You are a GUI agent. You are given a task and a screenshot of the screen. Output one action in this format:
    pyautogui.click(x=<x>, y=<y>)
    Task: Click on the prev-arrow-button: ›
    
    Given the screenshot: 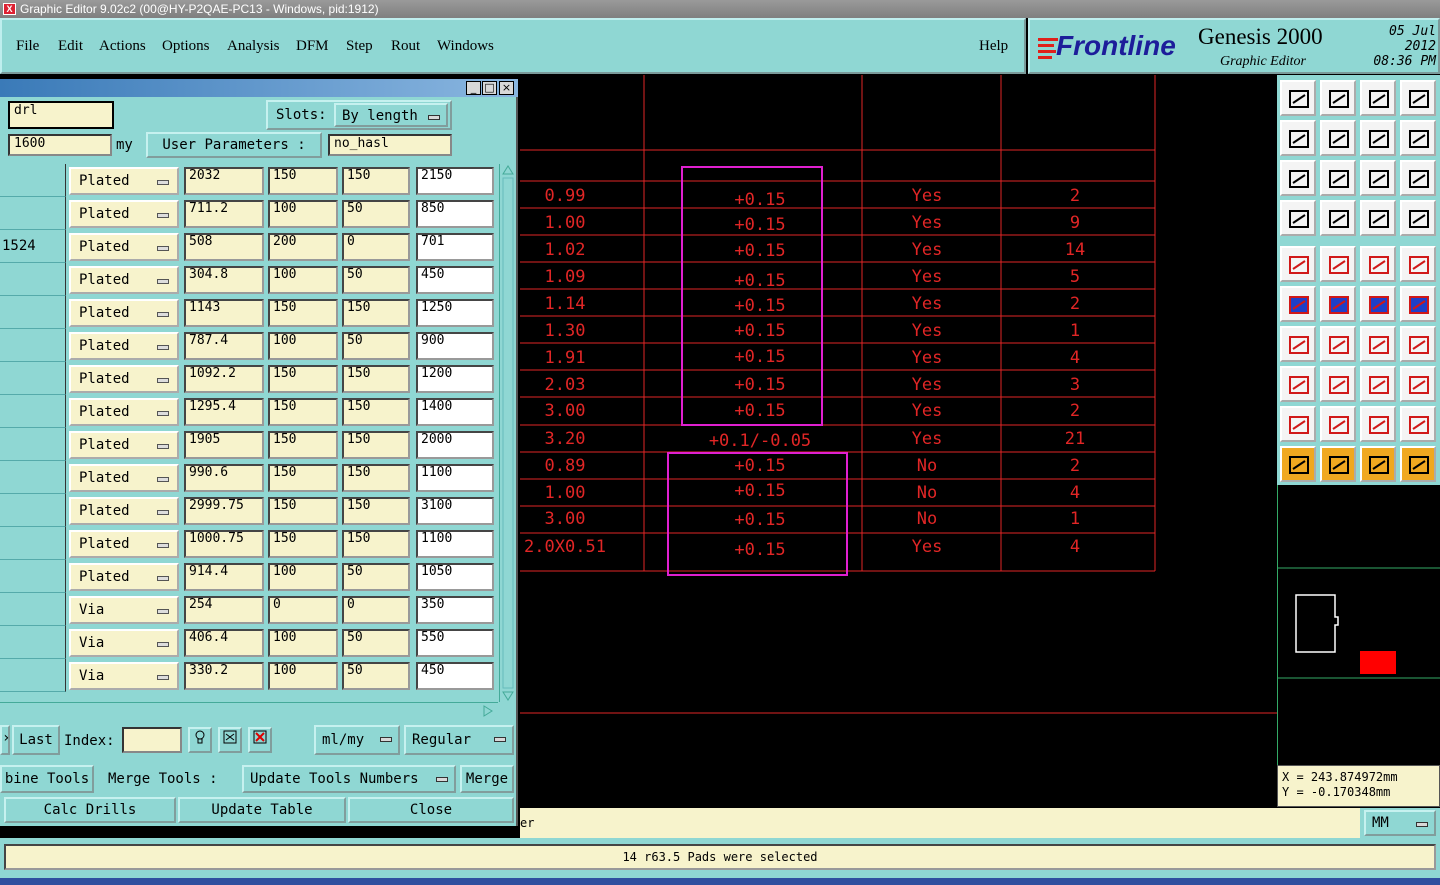 What is the action you would take?
    pyautogui.click(x=5, y=740)
    